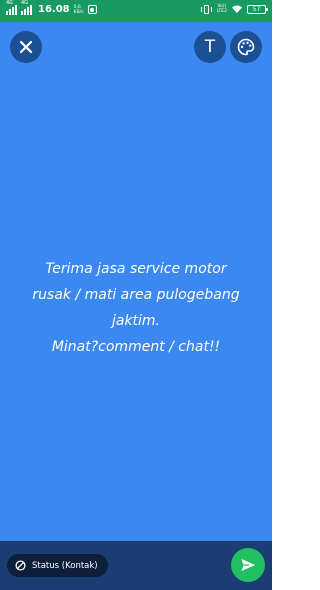  What do you see at coordinates (11, 7) in the screenshot?
I see `signal-sim1-icon: 4G` at bounding box center [11, 7].